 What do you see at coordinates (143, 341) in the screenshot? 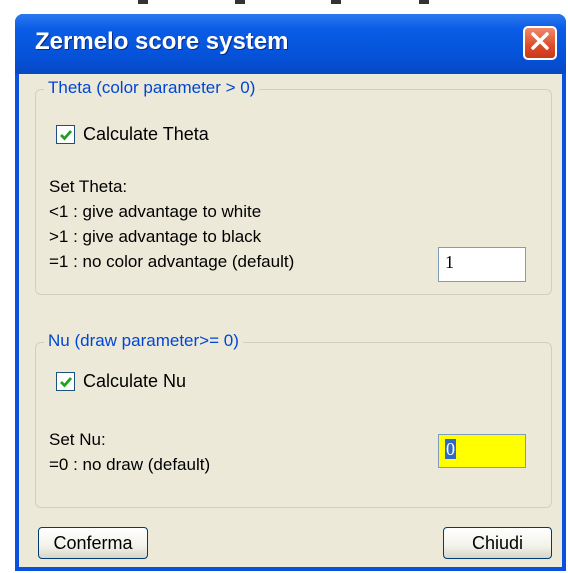
I see `nu-group-legend: Nu (draw parameter>= 0)` at bounding box center [143, 341].